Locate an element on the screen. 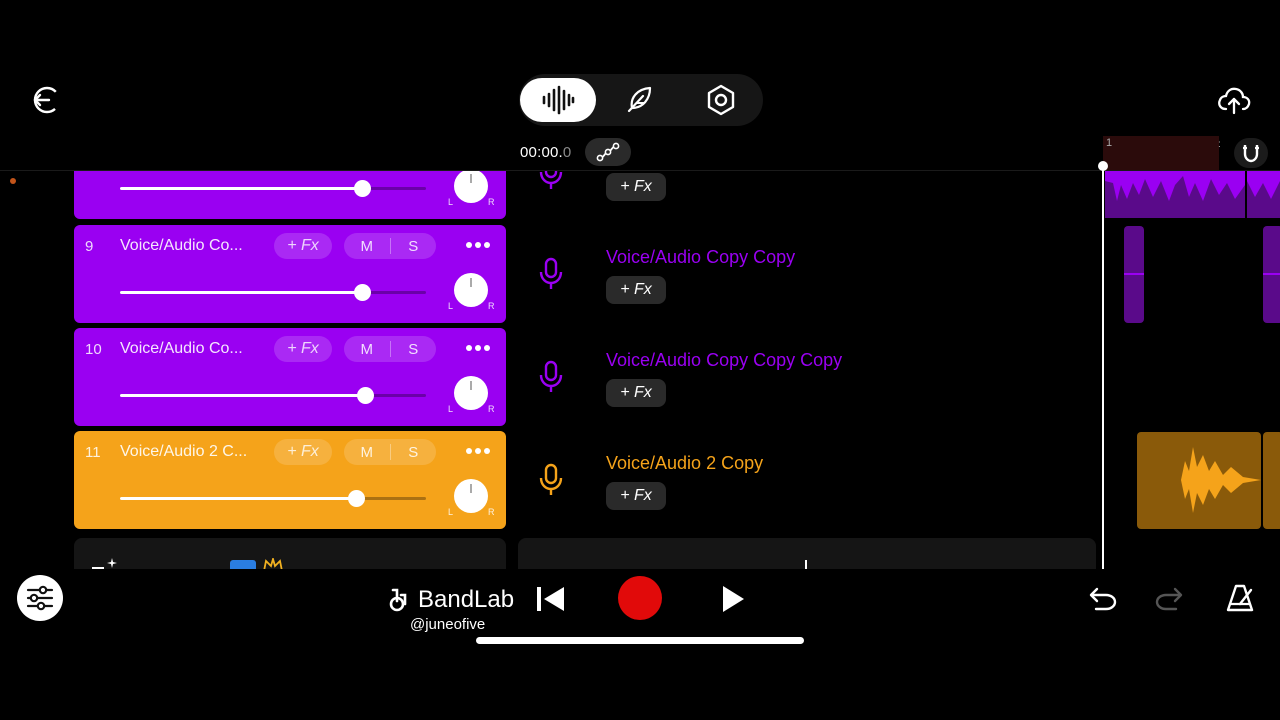 This screenshot has width=1280, height=720. automation-button is located at coordinates (608, 152).